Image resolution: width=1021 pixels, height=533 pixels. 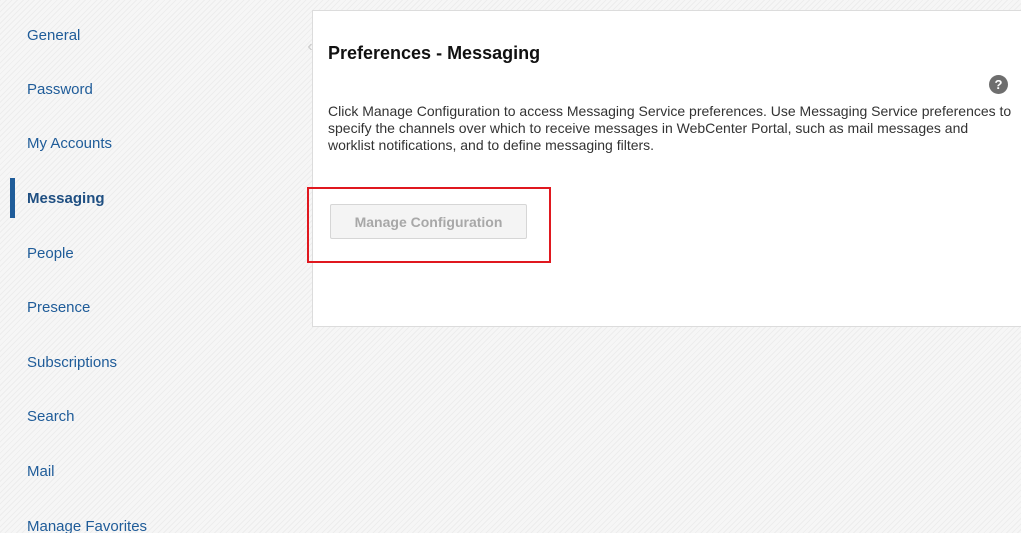 What do you see at coordinates (150, 253) in the screenshot?
I see `sidebar-item-people: People` at bounding box center [150, 253].